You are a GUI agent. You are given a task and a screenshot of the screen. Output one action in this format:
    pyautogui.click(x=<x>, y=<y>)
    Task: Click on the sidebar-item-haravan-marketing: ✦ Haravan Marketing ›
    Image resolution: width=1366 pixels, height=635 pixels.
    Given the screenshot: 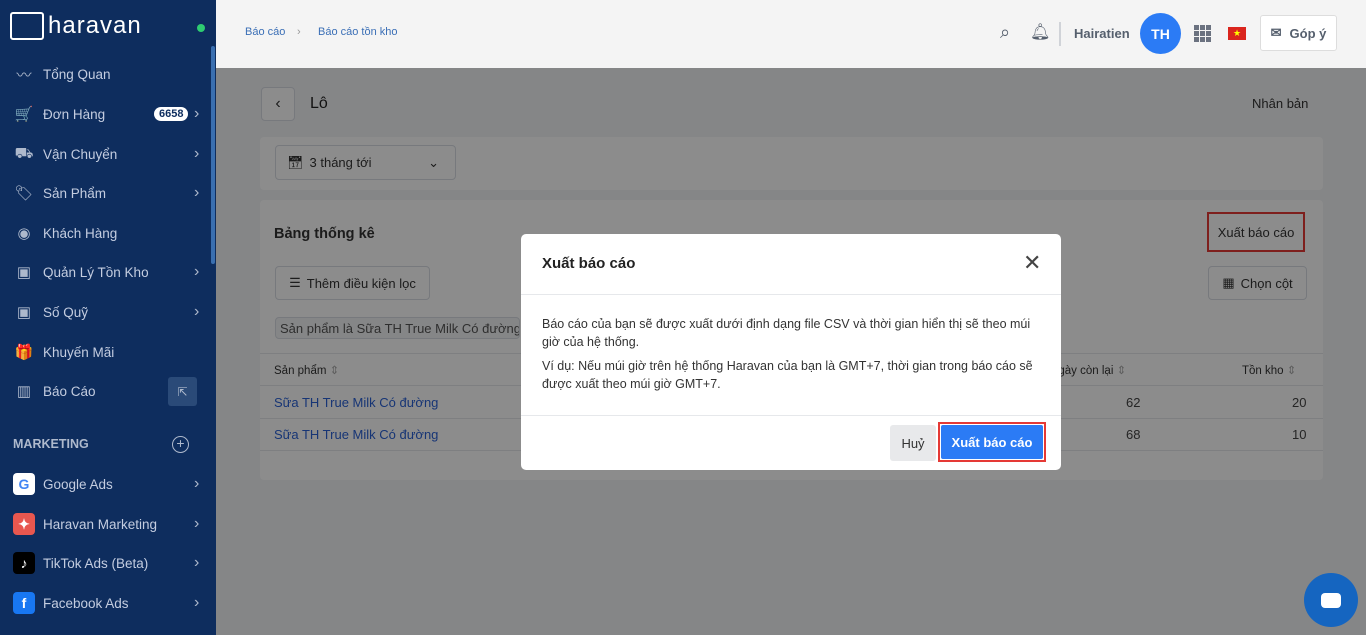 What is the action you would take?
    pyautogui.click(x=105, y=524)
    